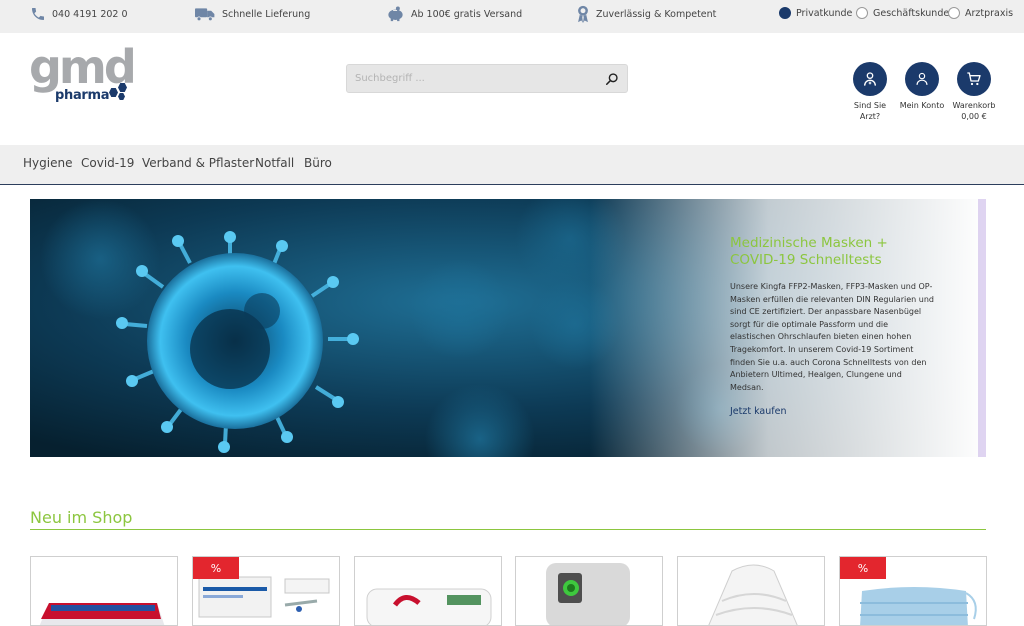 The width and height of the screenshot is (1024, 626). I want to click on nav-item-buero: Büro, so click(318, 163).